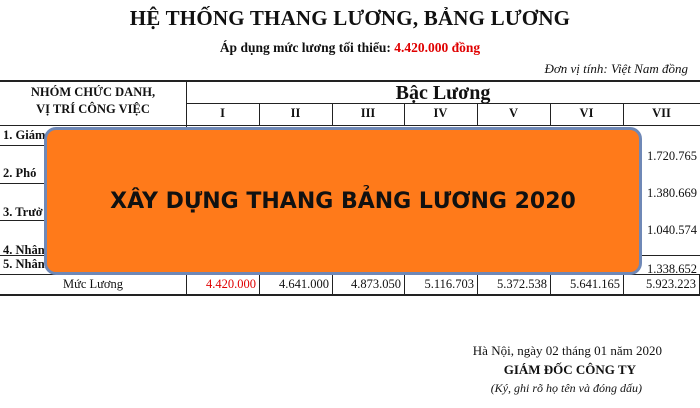 The width and height of the screenshot is (700, 408). I want to click on row-label: 3. Trưở, so click(23, 212).